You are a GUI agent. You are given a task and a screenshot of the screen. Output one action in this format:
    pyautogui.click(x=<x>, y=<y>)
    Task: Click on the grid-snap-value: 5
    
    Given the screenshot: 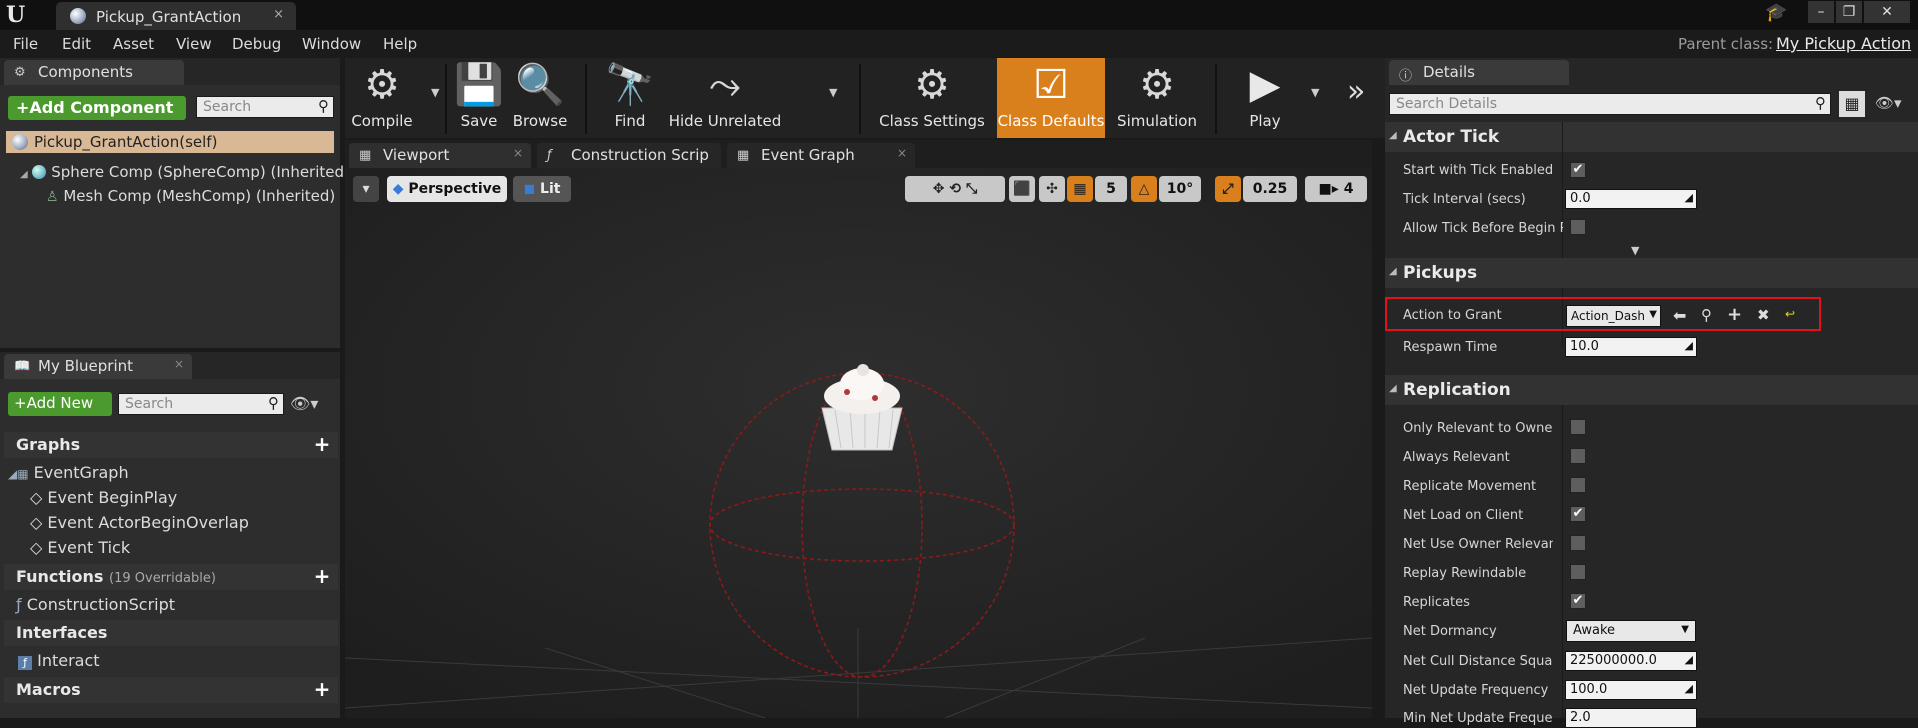 What is the action you would take?
    pyautogui.click(x=1111, y=189)
    